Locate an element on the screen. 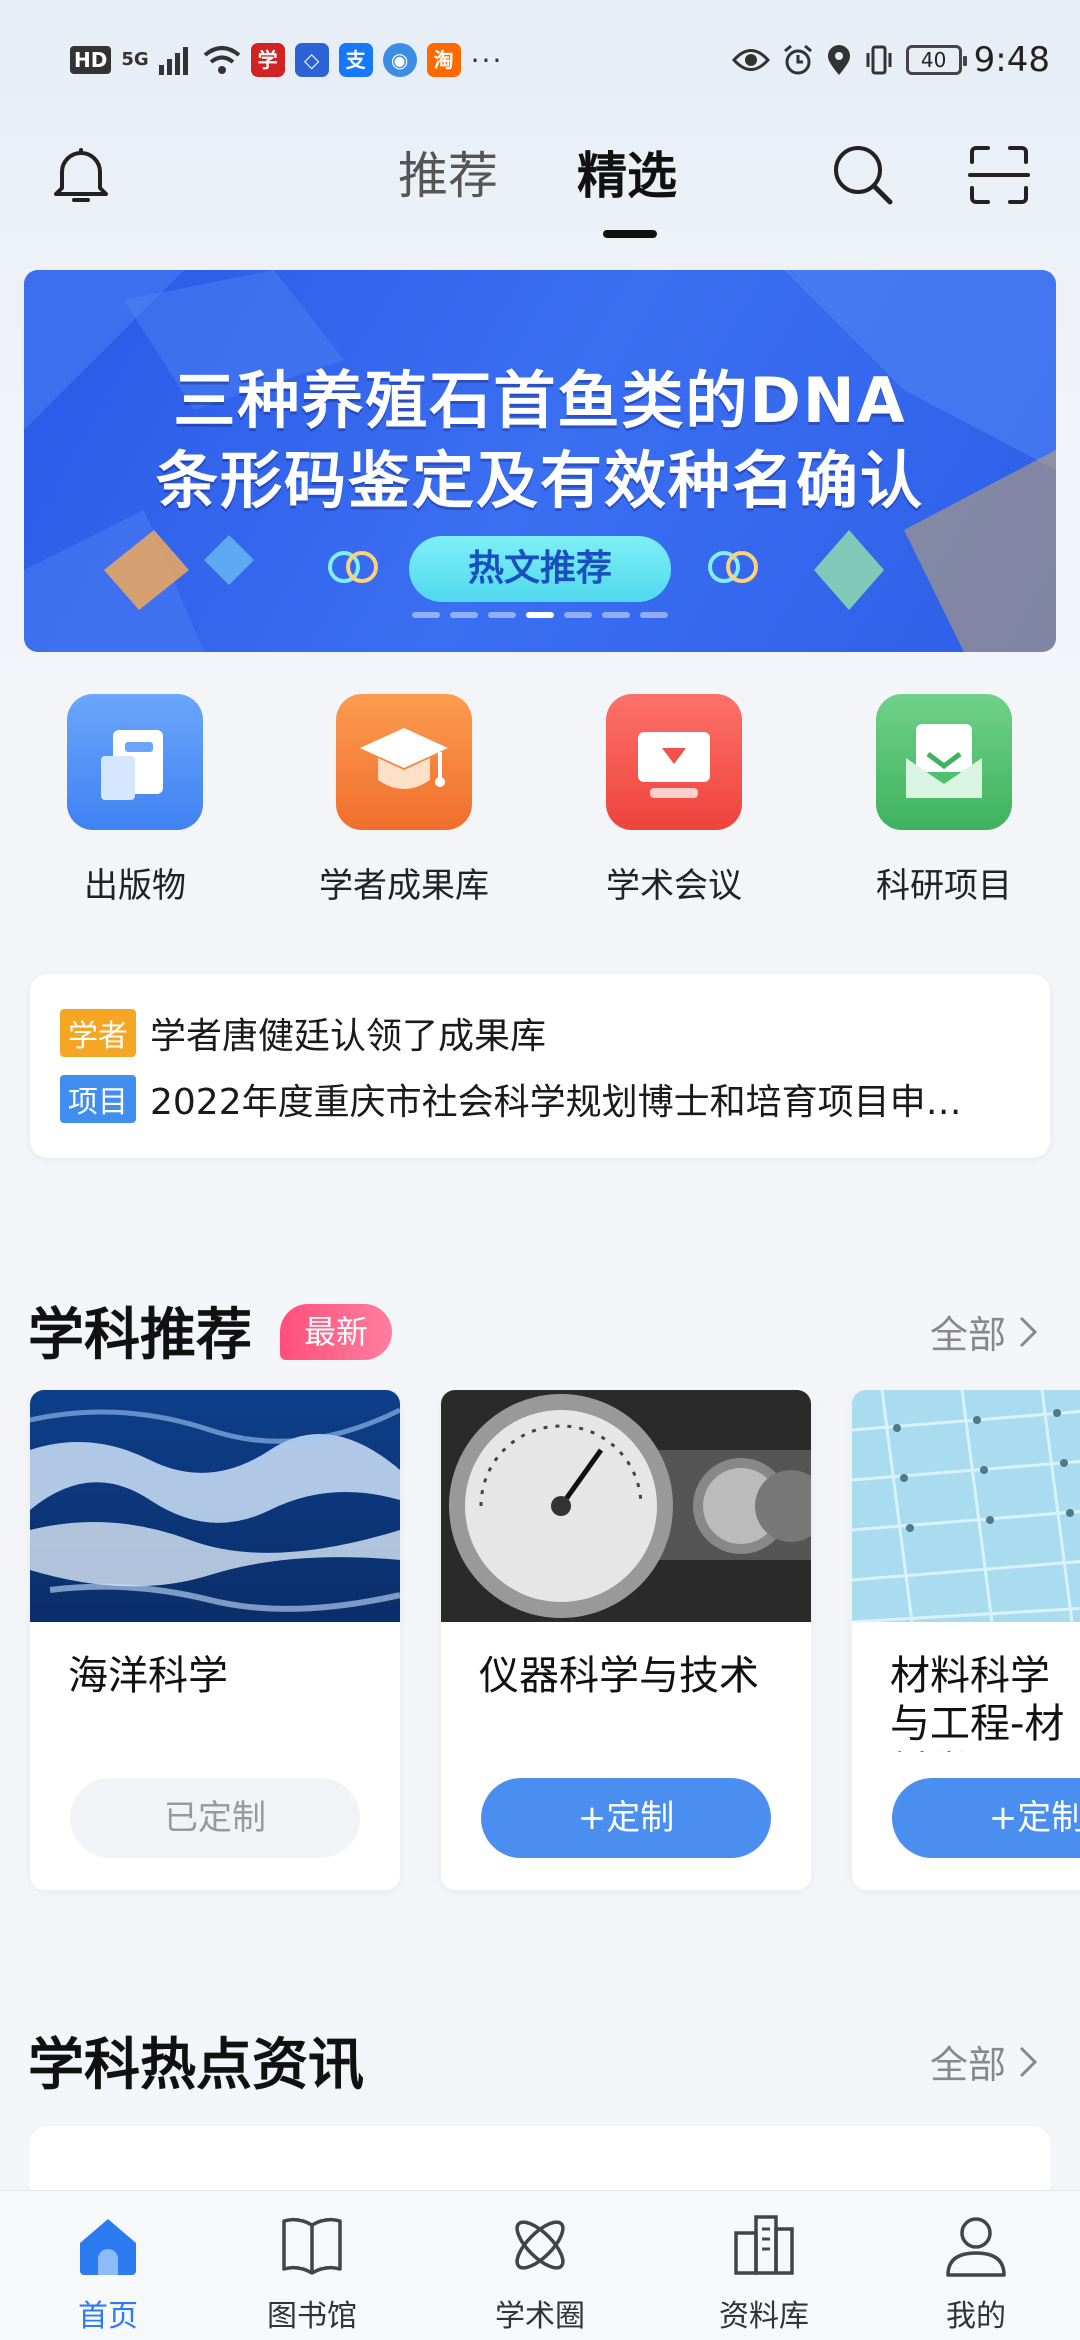 This screenshot has width=1080, height=2340. nav-label: 学术圈 is located at coordinates (540, 2316).